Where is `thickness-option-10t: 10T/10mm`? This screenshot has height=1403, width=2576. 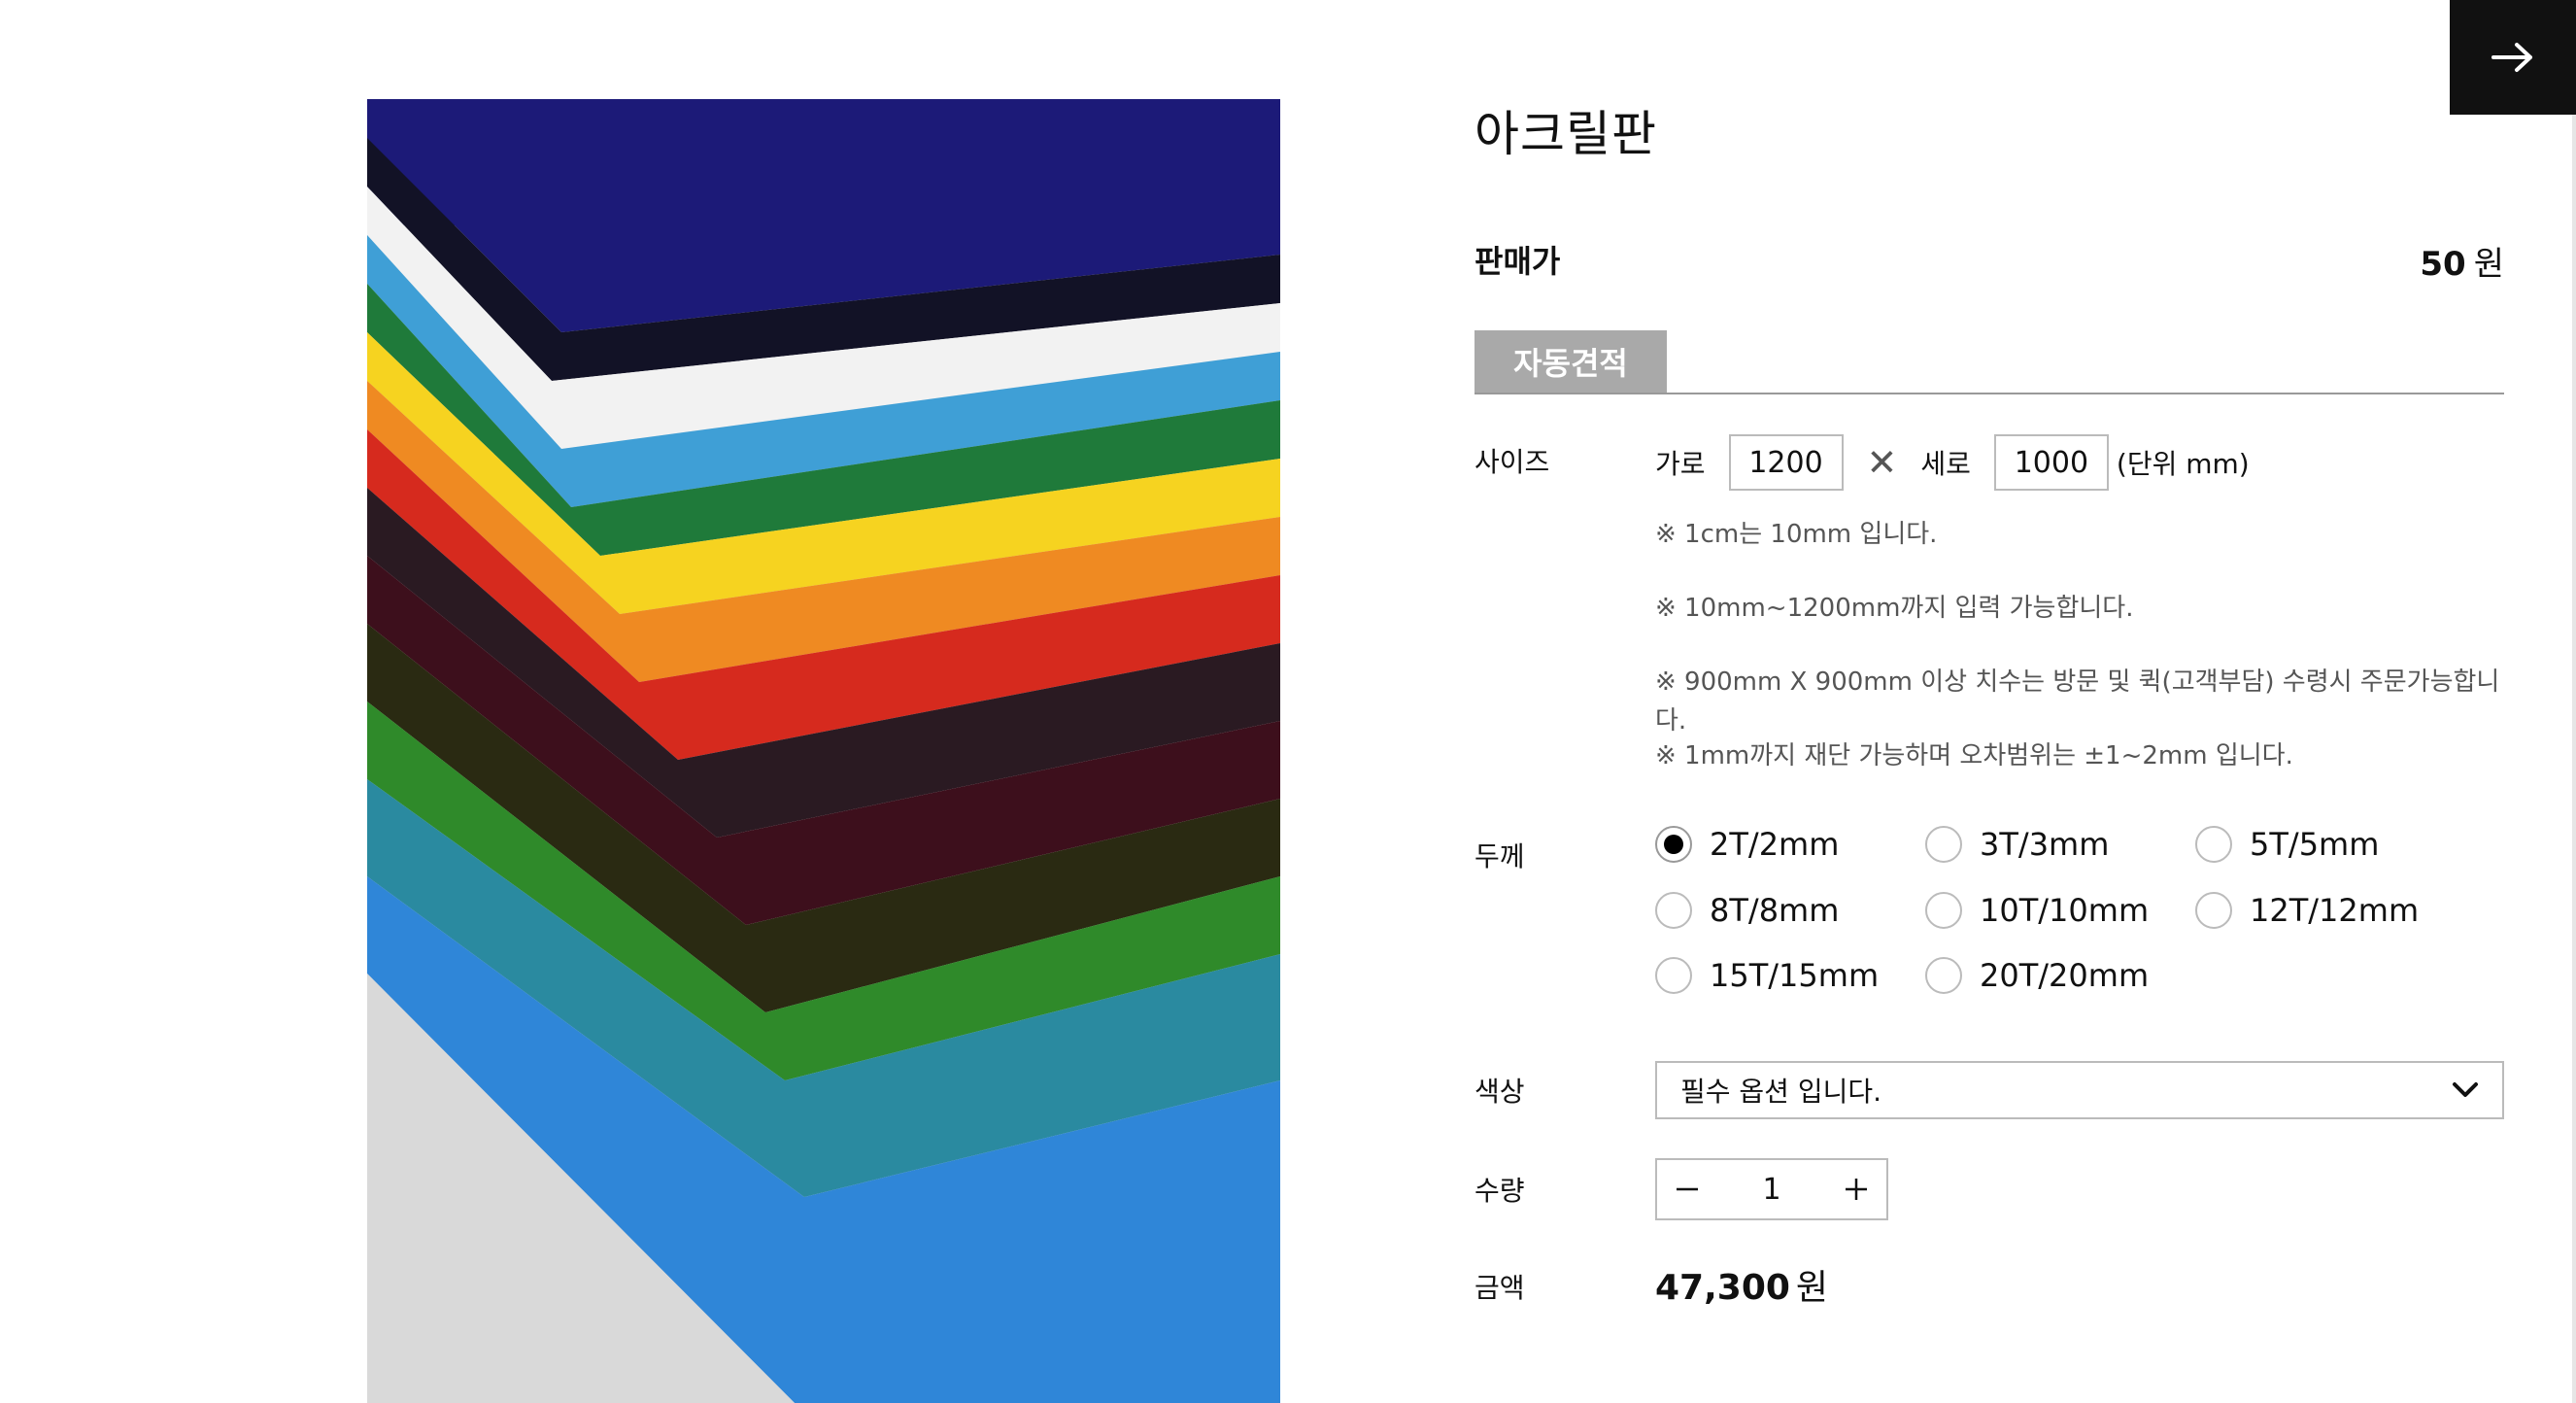 thickness-option-10t: 10T/10mm is located at coordinates (2037, 910).